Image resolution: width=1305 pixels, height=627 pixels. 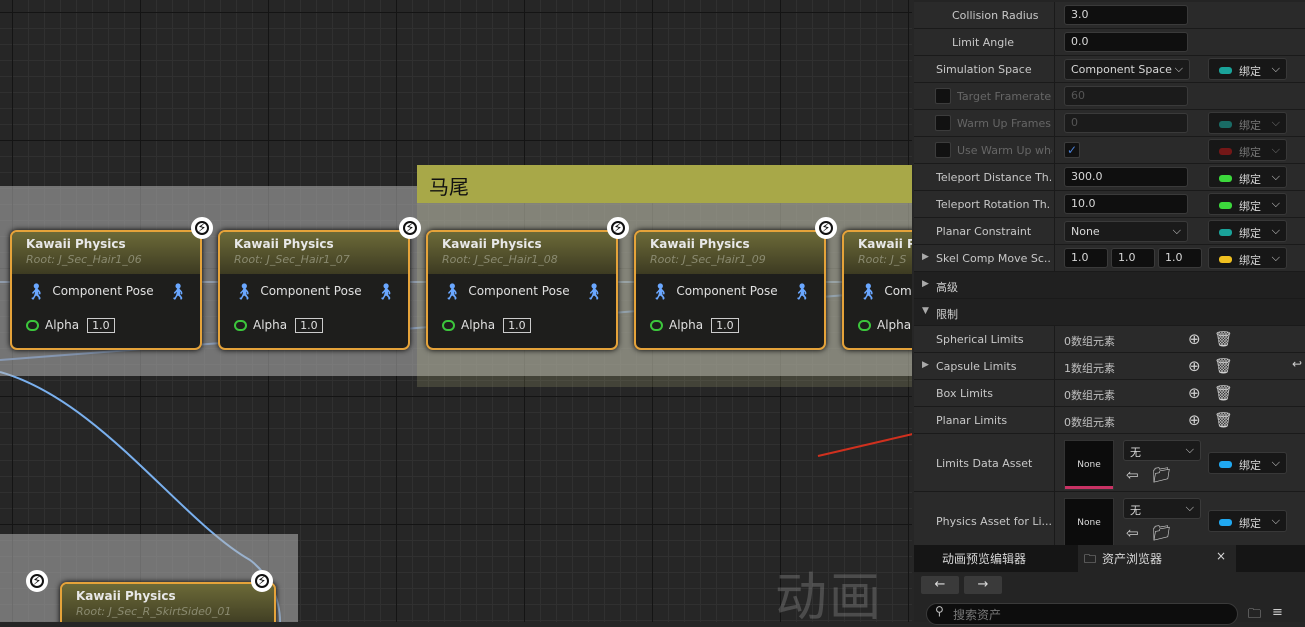 What do you see at coordinates (925, 311) in the screenshot?
I see `collapse-arrow-icon: ▼` at bounding box center [925, 311].